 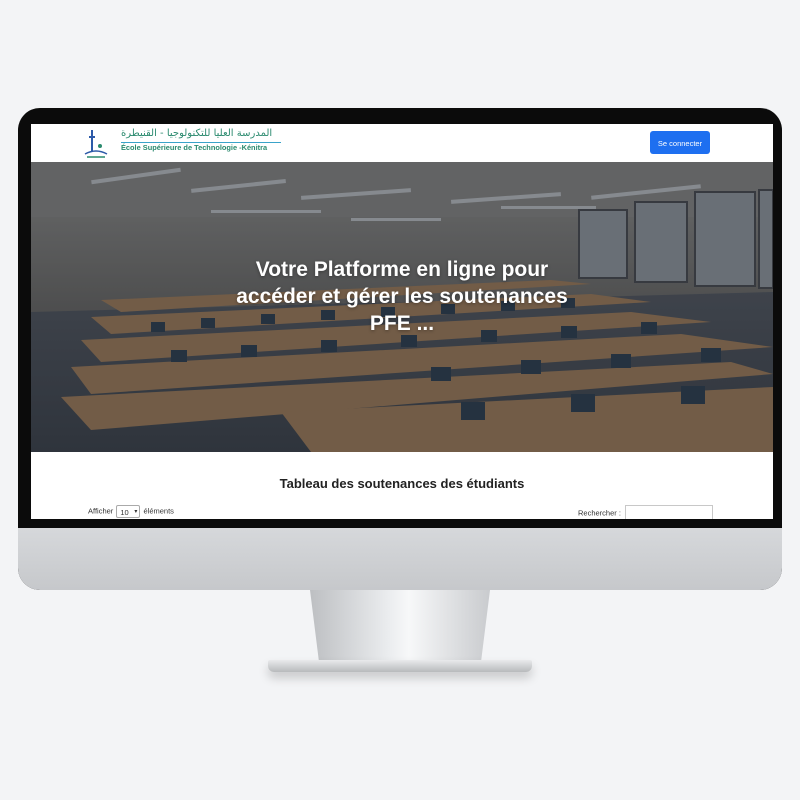 What do you see at coordinates (599, 513) in the screenshot?
I see `search-label: Rechercher :` at bounding box center [599, 513].